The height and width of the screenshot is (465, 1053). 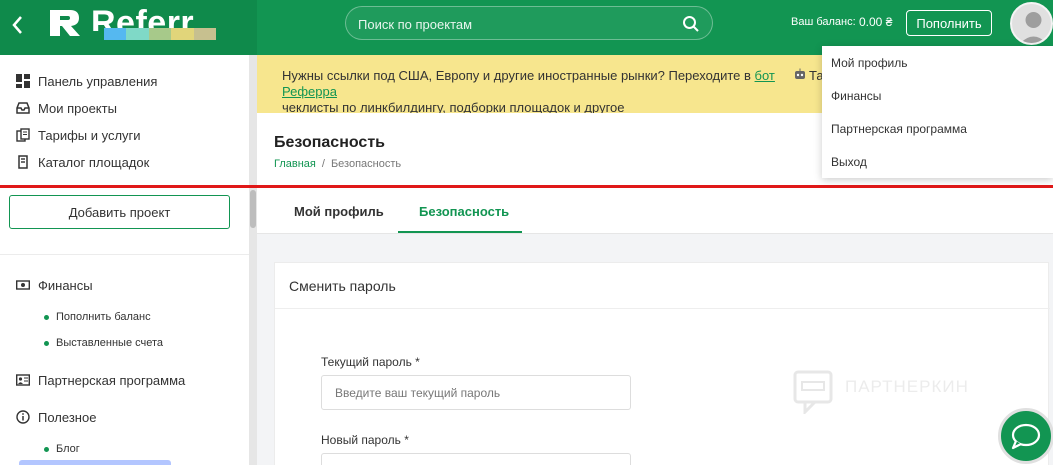 I want to click on sidebar-item-catalog: Каталог площадок, so click(x=82, y=162).